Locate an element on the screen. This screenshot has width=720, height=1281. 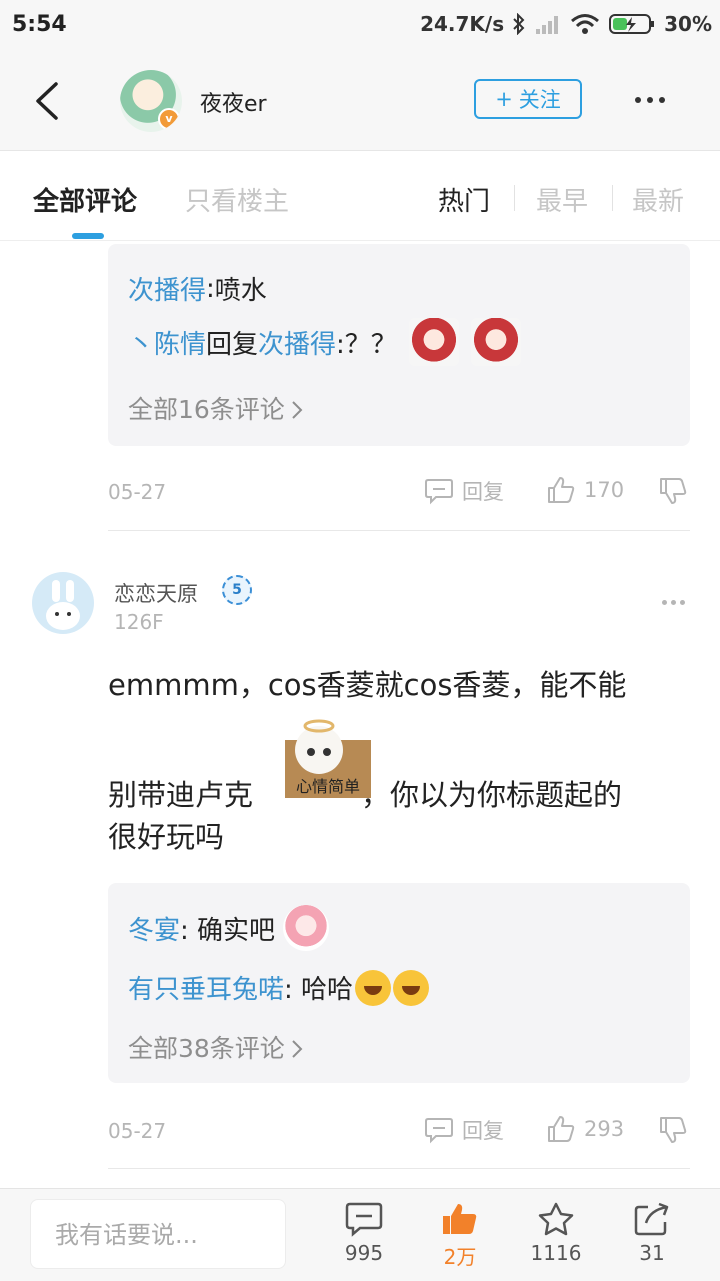
favorite-button: 1116 is located at coordinates (556, 1233).